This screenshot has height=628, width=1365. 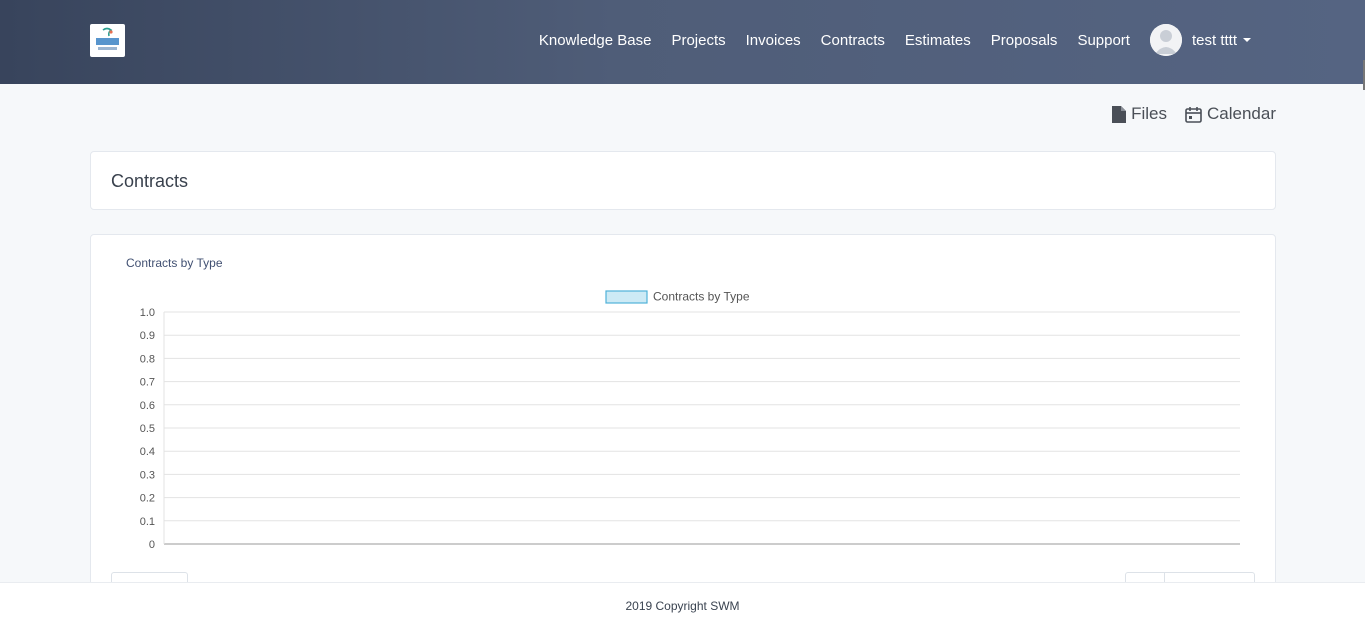 I want to click on nav-invoices: Invoices, so click(x=773, y=40).